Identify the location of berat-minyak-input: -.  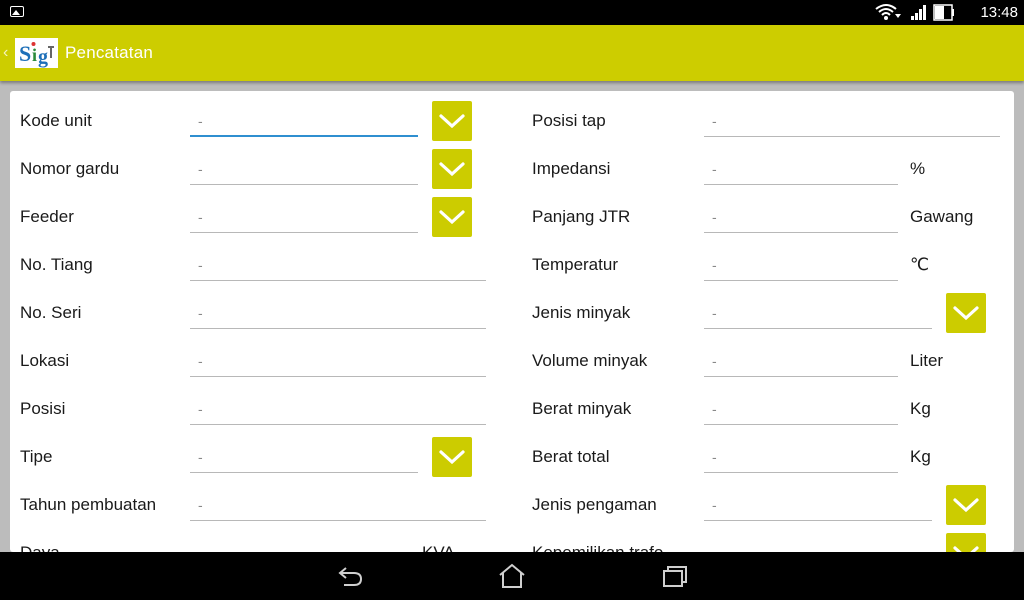
(801, 412).